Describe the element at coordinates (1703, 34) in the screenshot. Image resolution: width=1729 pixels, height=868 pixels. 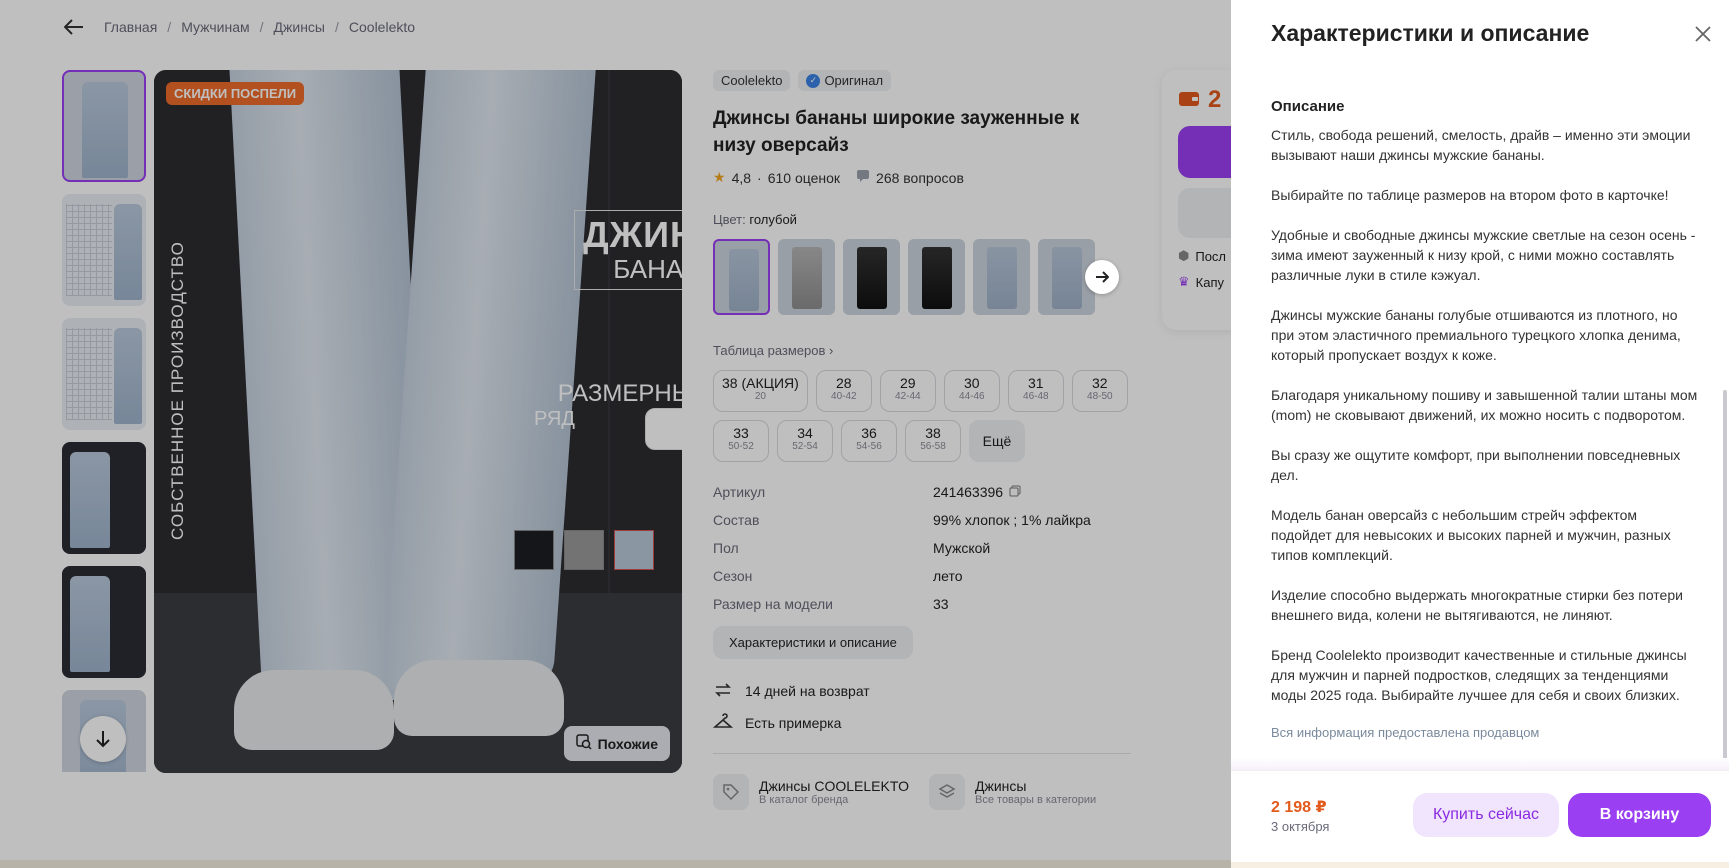
I see `close-icon` at that location.